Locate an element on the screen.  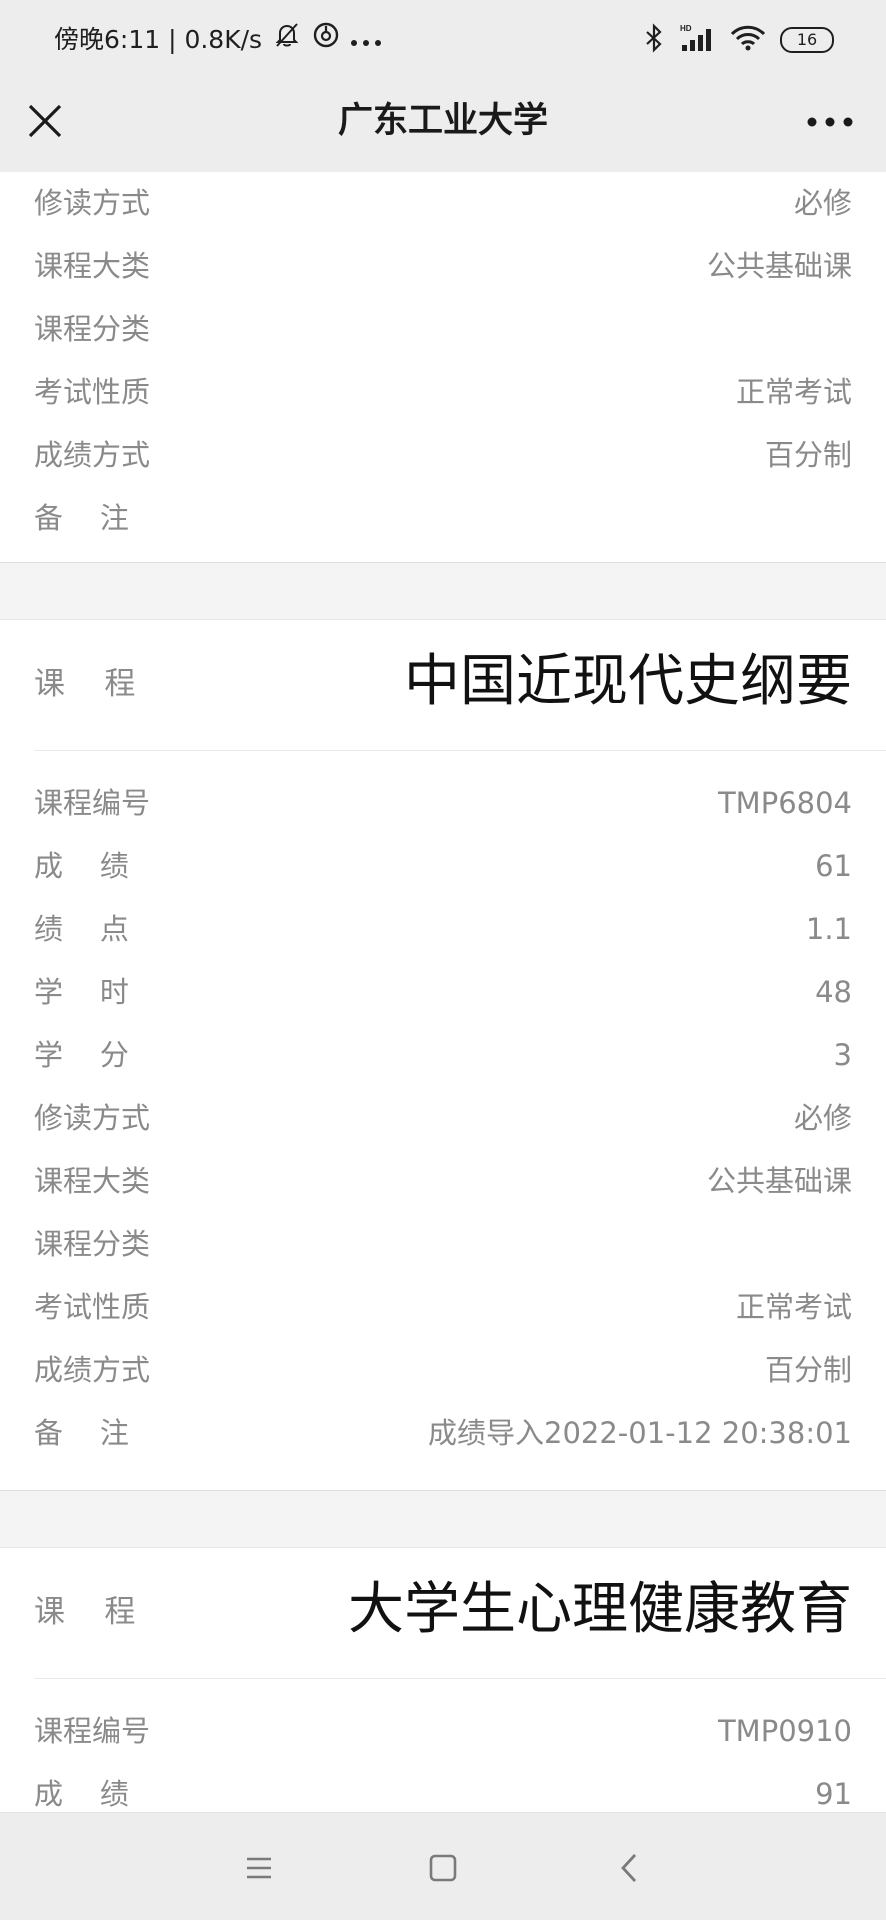
home-button is located at coordinates (443, 1868).